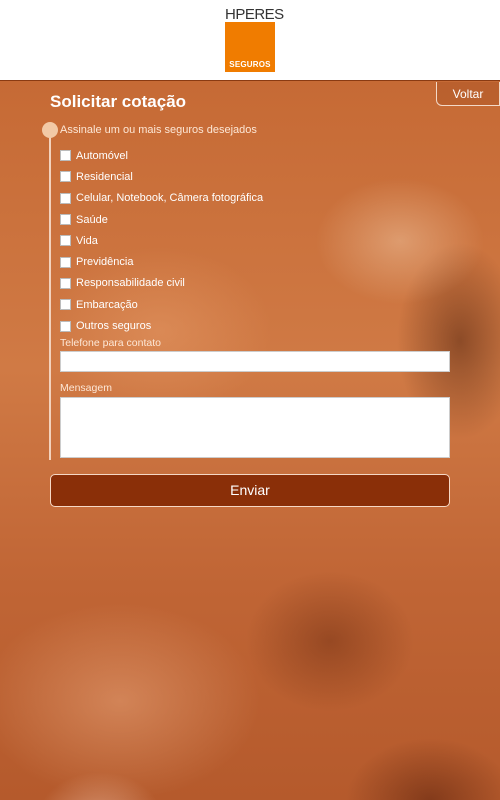 The image size is (500, 800). What do you see at coordinates (161, 176) in the screenshot?
I see `option-residencial: Residencial` at bounding box center [161, 176].